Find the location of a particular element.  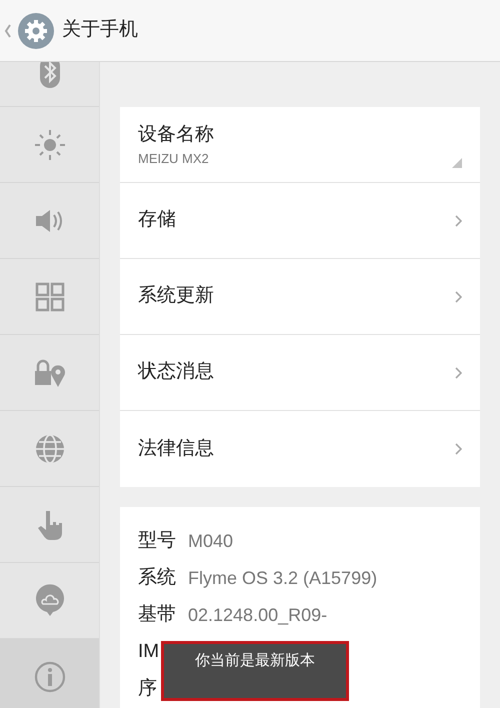

info-value: 02.1248.00_R09- is located at coordinates (258, 615).